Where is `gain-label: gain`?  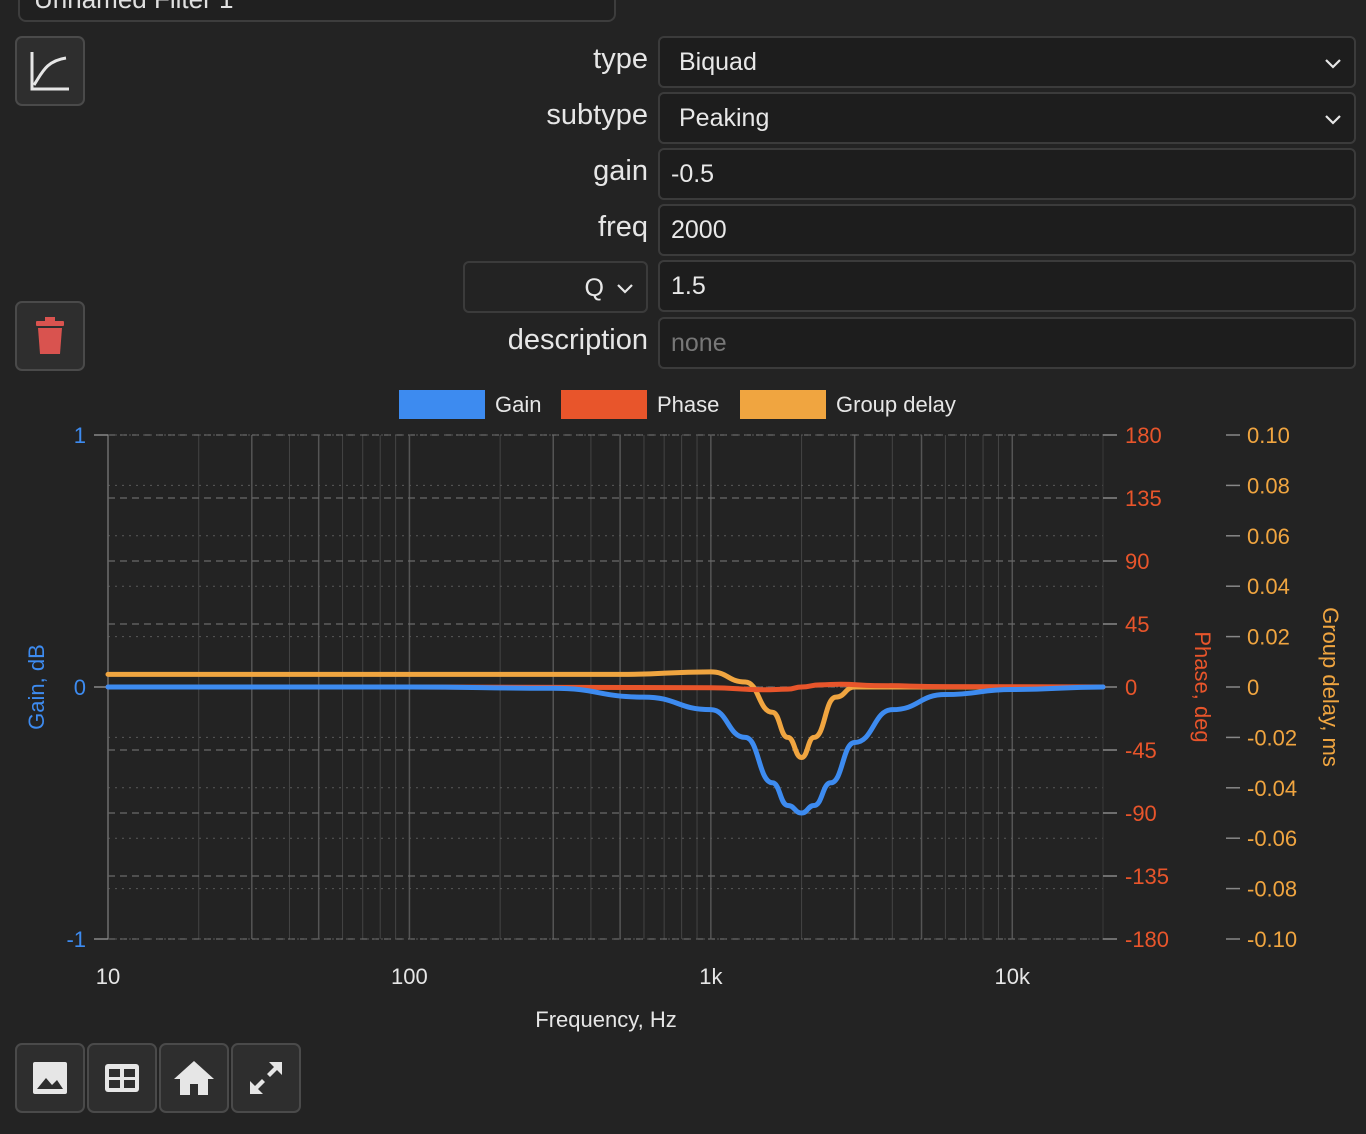
gain-label: gain is located at coordinates (620, 171).